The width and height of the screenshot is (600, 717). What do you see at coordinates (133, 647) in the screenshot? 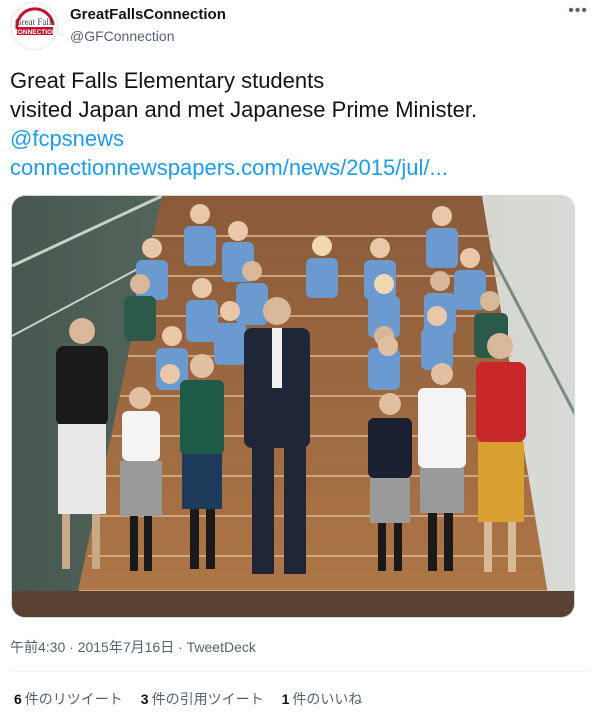
I see `tweet-timestamp: 午前4:30 · 2015年7月16日 · TweetDeck` at bounding box center [133, 647].